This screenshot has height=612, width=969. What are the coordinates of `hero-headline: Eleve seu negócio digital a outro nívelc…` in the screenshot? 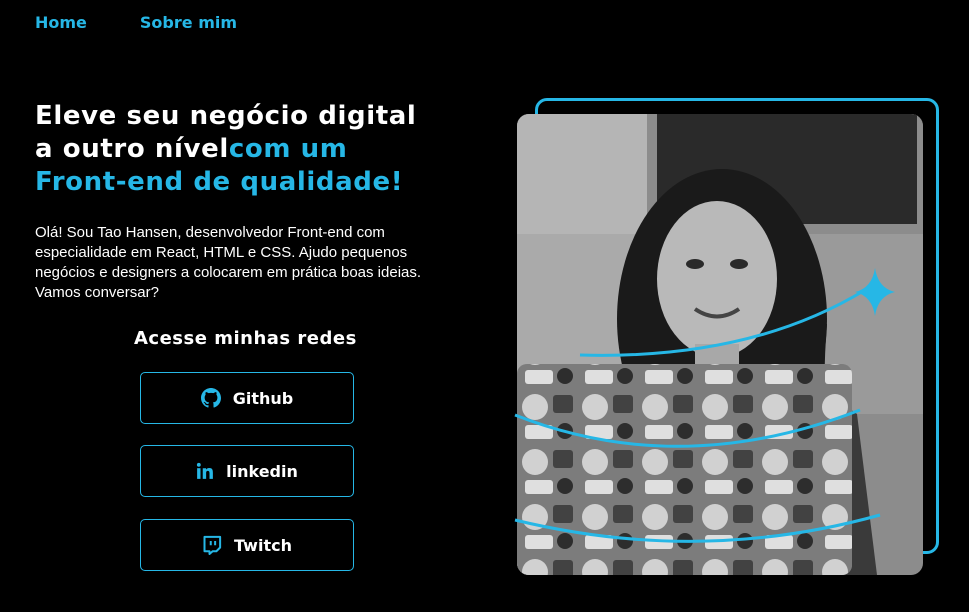 It's located at (255, 149).